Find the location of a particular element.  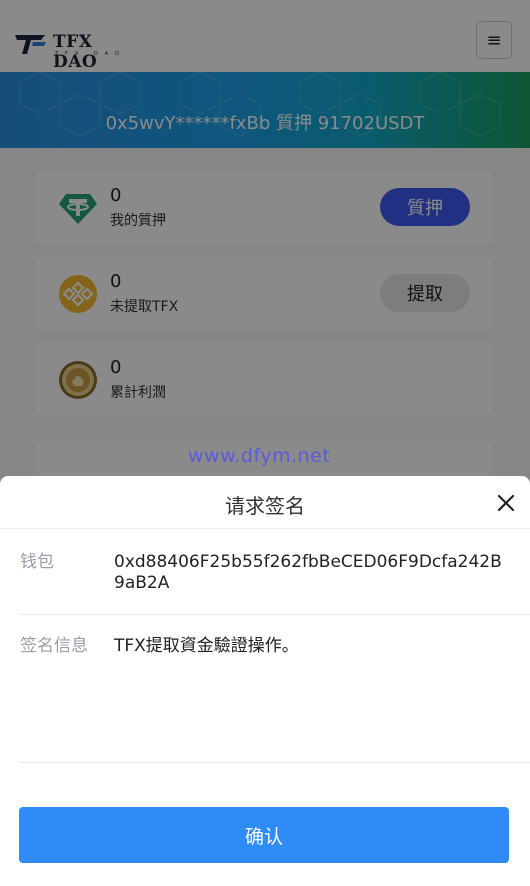

wallet-label: 钱包 is located at coordinates (37, 562).